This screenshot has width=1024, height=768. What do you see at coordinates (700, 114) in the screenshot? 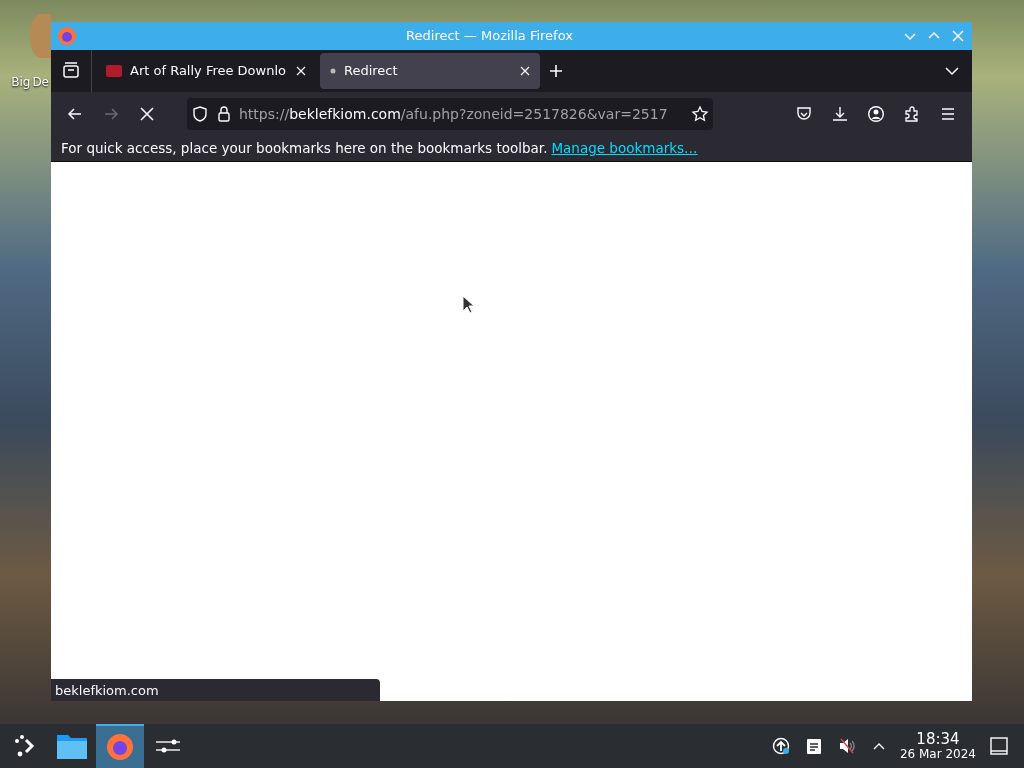
I see `star-icon` at bounding box center [700, 114].